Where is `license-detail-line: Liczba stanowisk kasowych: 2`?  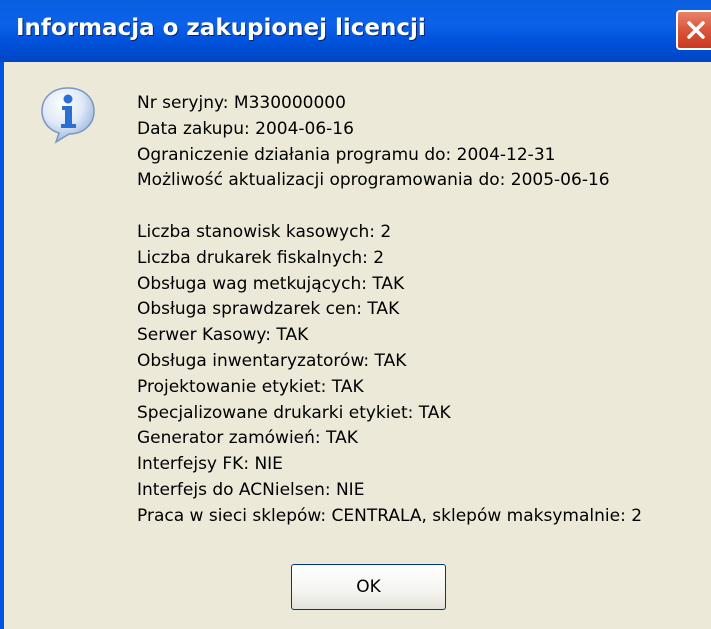 license-detail-line: Liczba stanowisk kasowych: 2 is located at coordinates (264, 231).